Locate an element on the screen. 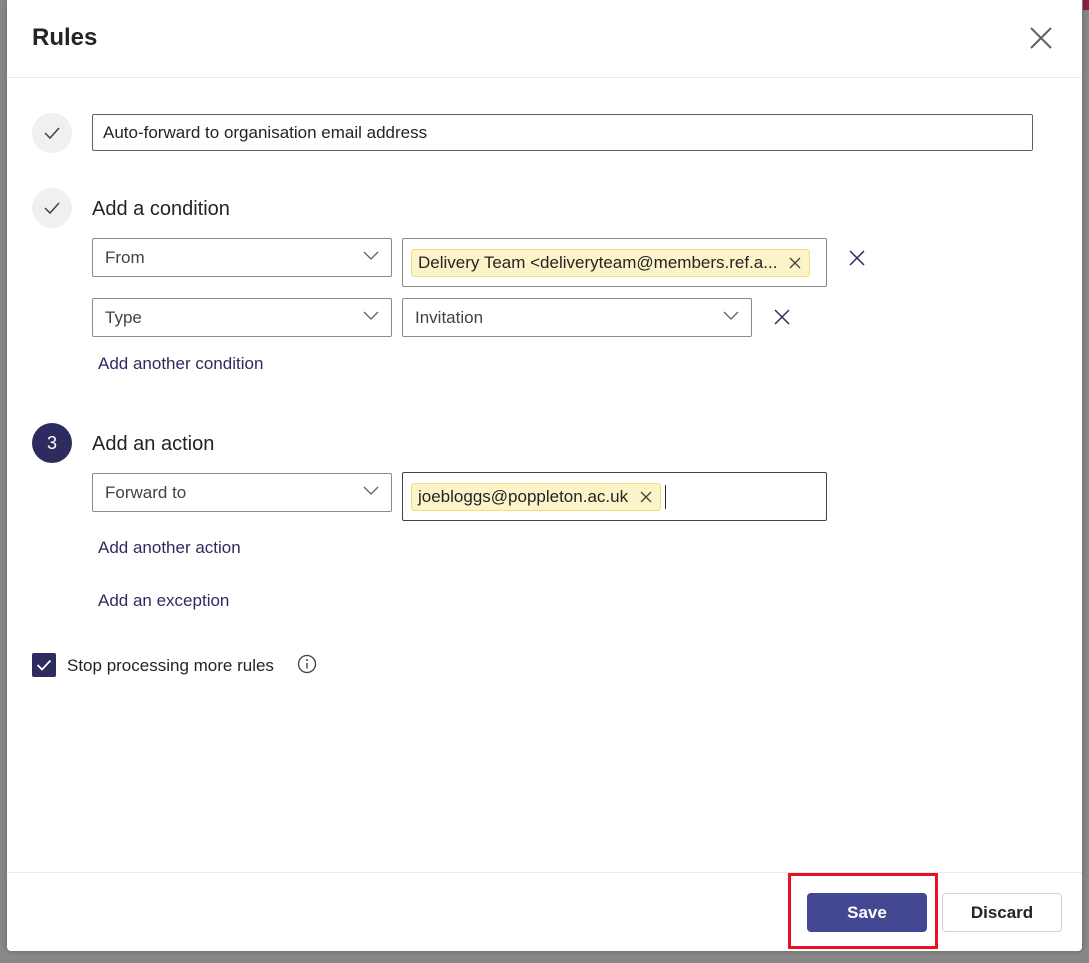 The image size is (1089, 963). step-2-indicator is located at coordinates (52, 208).